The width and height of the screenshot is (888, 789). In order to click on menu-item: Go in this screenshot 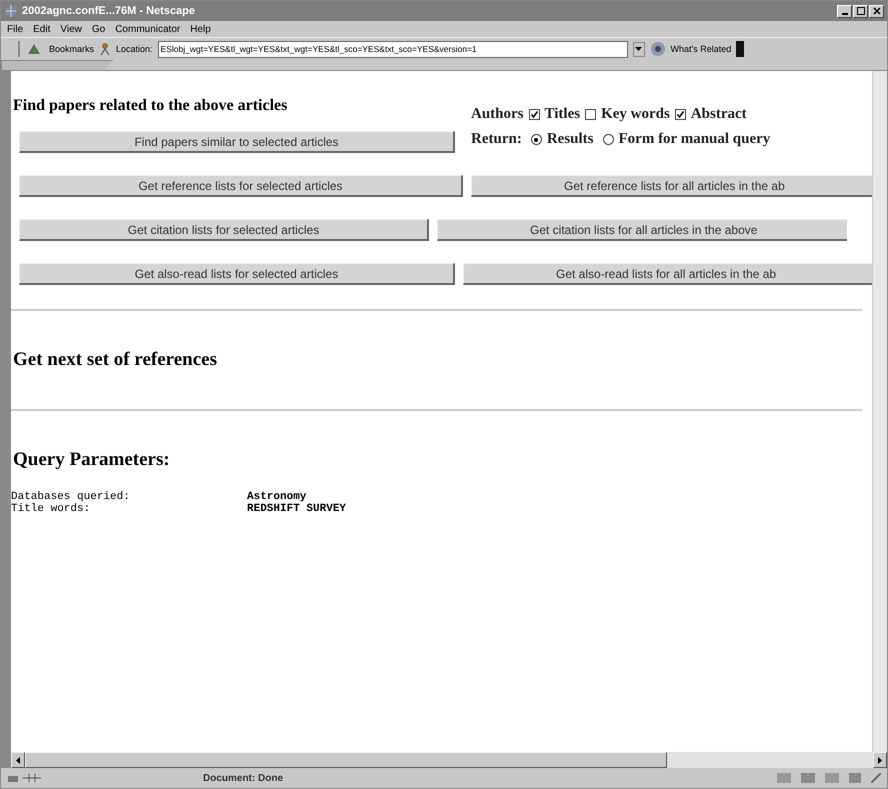, I will do `click(99, 29)`.